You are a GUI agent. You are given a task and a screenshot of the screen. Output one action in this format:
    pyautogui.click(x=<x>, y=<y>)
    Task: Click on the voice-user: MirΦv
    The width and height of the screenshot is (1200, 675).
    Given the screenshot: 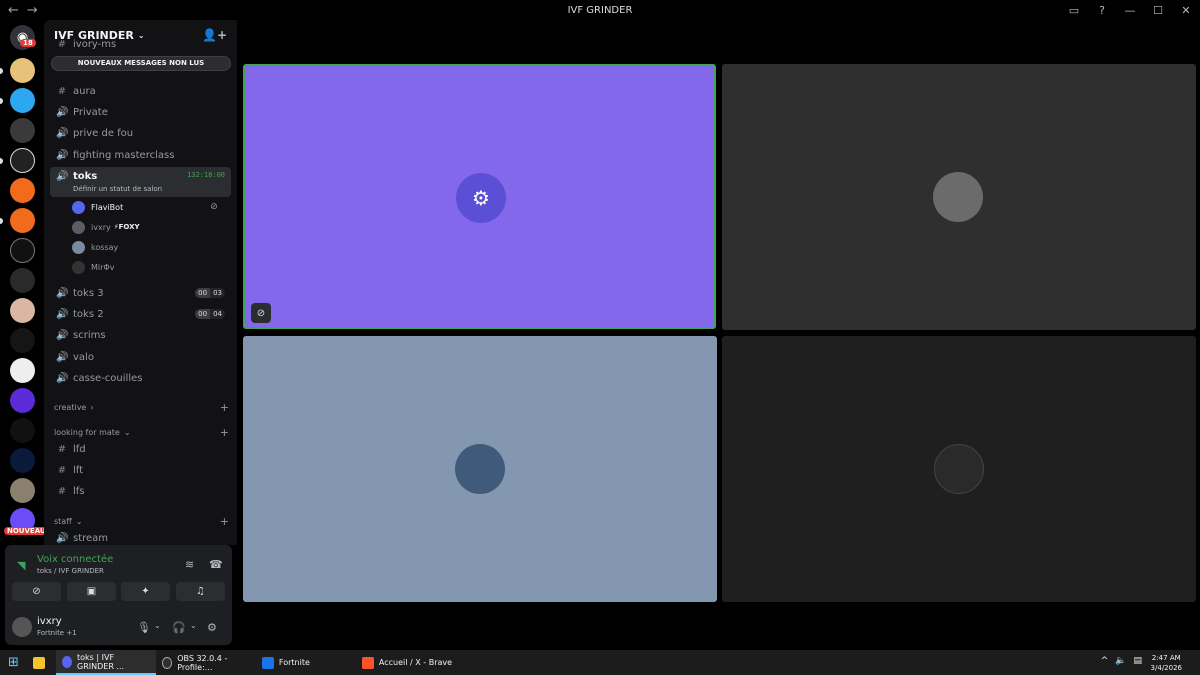 What is the action you would take?
    pyautogui.click(x=93, y=267)
    